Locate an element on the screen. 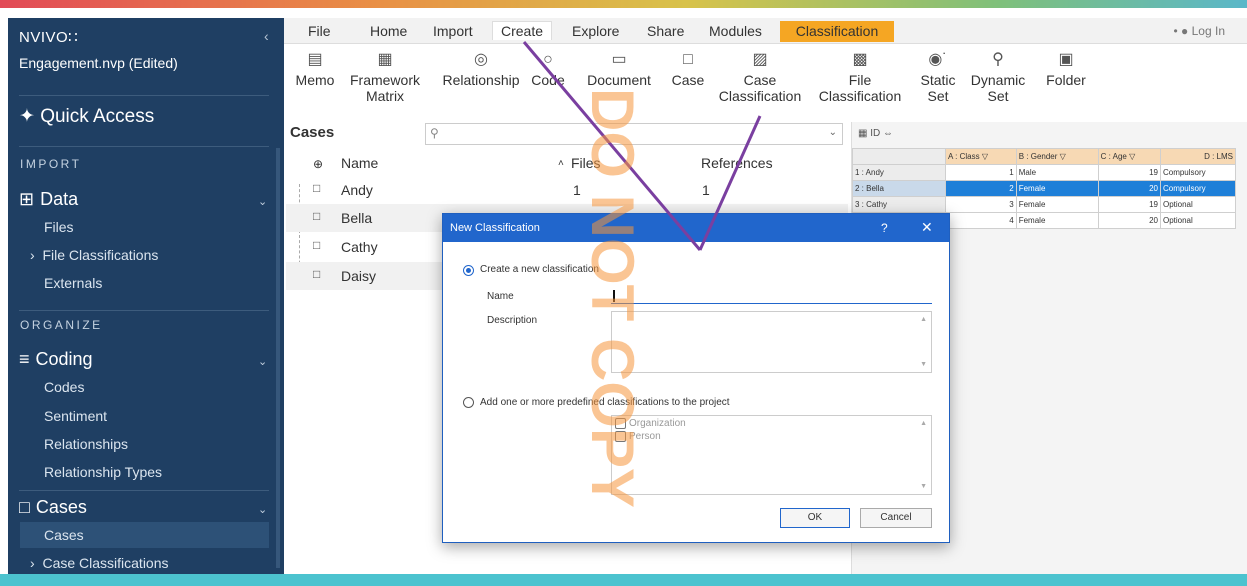 Image resolution: width=1247 pixels, height=586 pixels. column-header-gender: B : Gender ▽ is located at coordinates (1057, 156).